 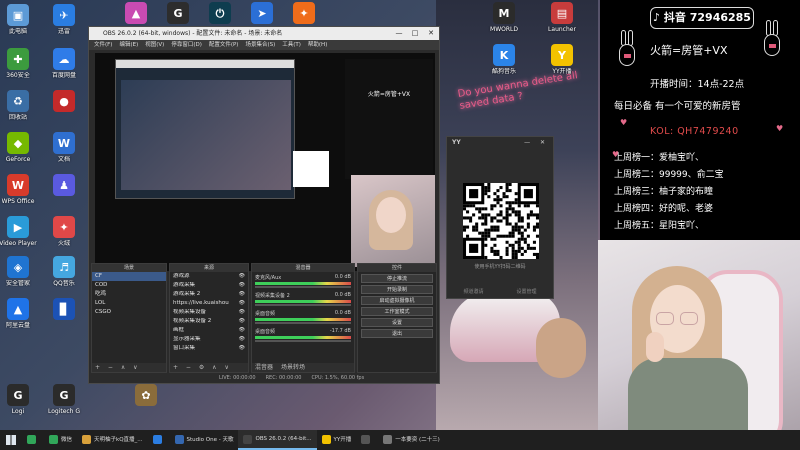 What do you see at coordinates (209, 348) in the screenshot?
I see `source-item: 窗口采集 👁` at bounding box center [209, 348].